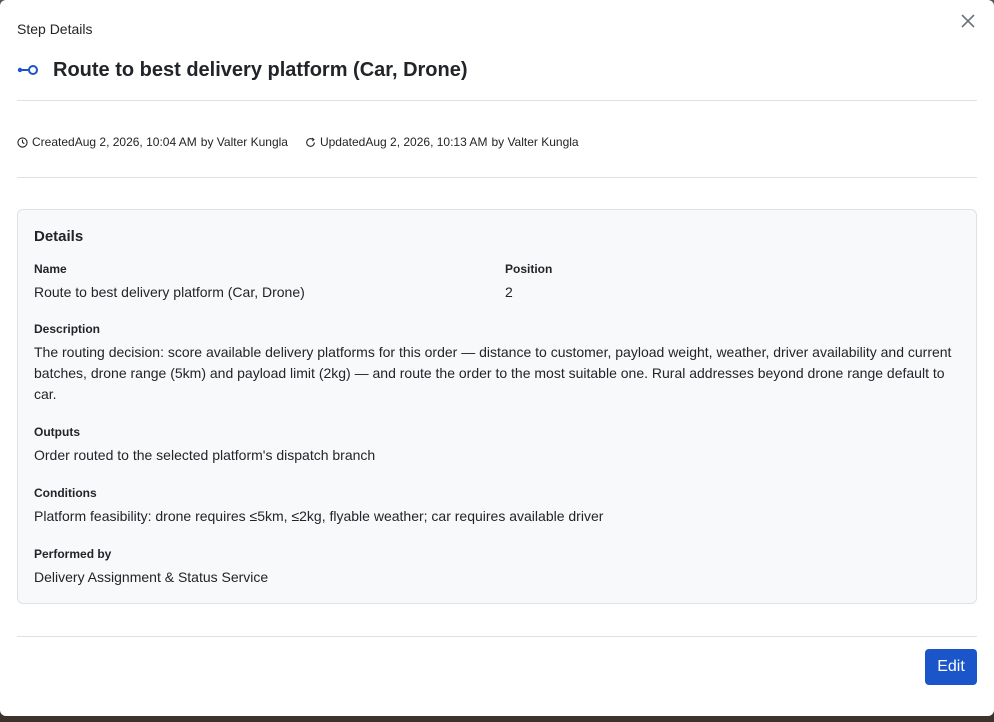  Describe the element at coordinates (135, 142) in the screenshot. I see `created-at: Aug 2, 2026, 10:04 AM` at that location.